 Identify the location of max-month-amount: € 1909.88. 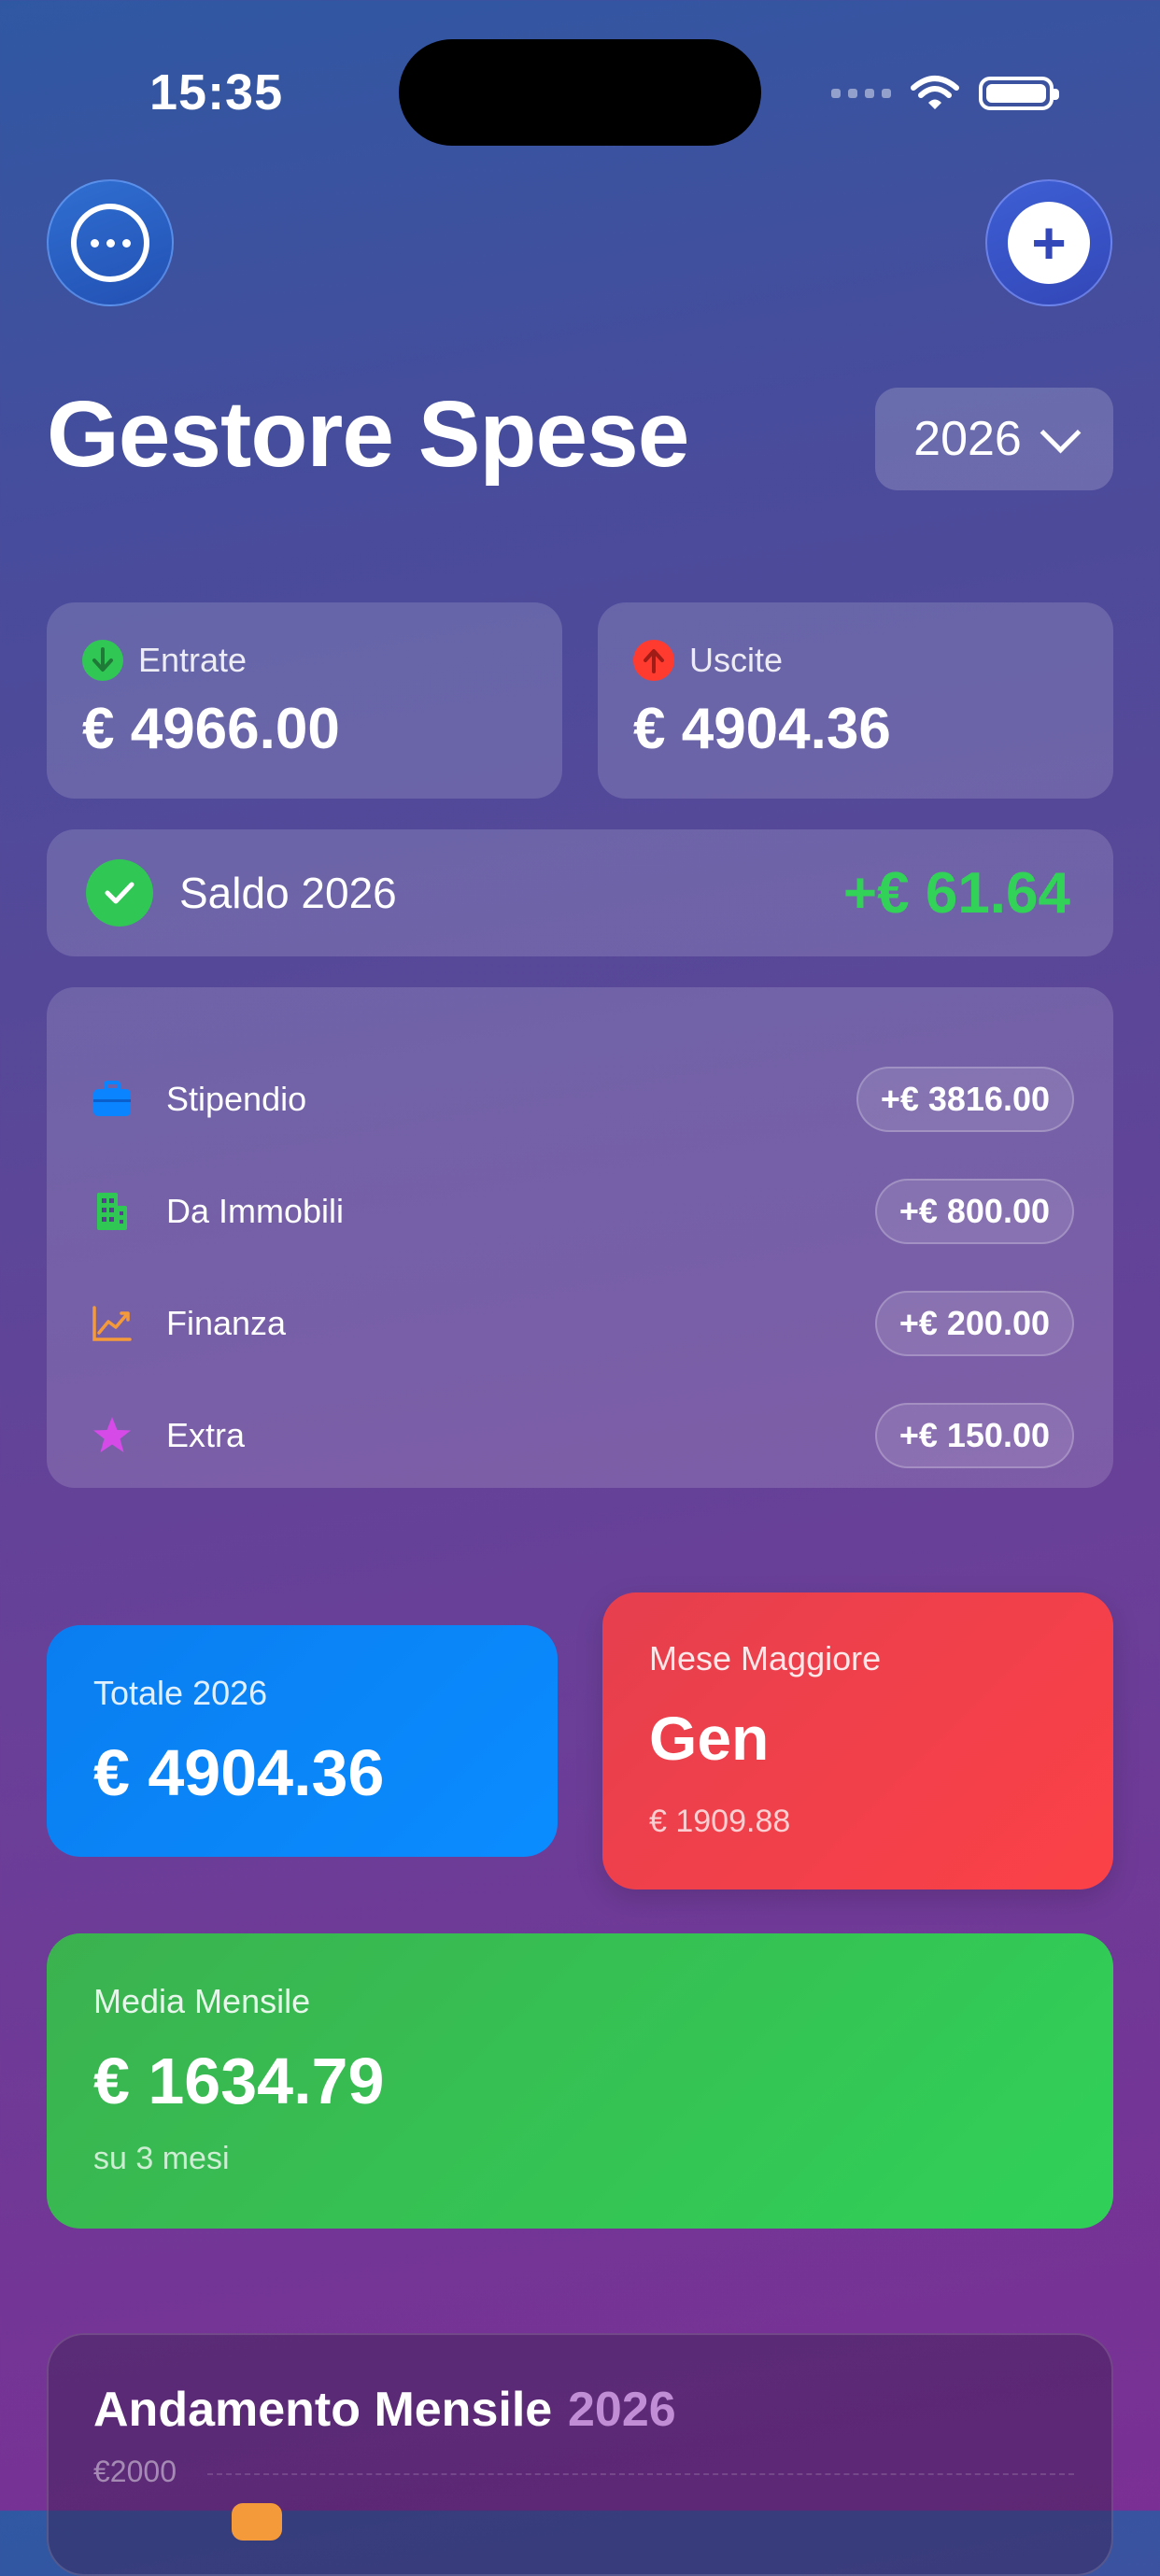
(720, 1821).